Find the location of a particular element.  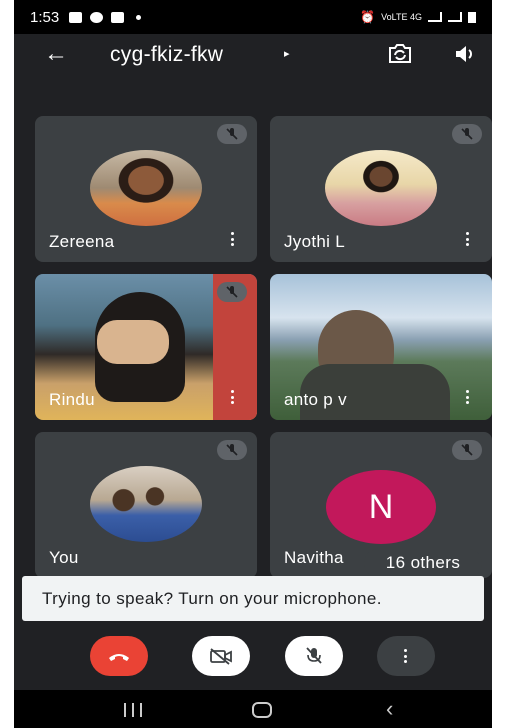

status-right: ⏰ VoLTE 4G is located at coordinates (418, 17).